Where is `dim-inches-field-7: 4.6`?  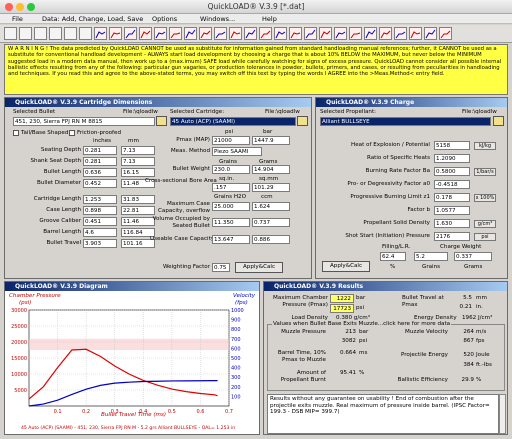
dim-inches-field-7: 4.6 is located at coordinates (100, 232).